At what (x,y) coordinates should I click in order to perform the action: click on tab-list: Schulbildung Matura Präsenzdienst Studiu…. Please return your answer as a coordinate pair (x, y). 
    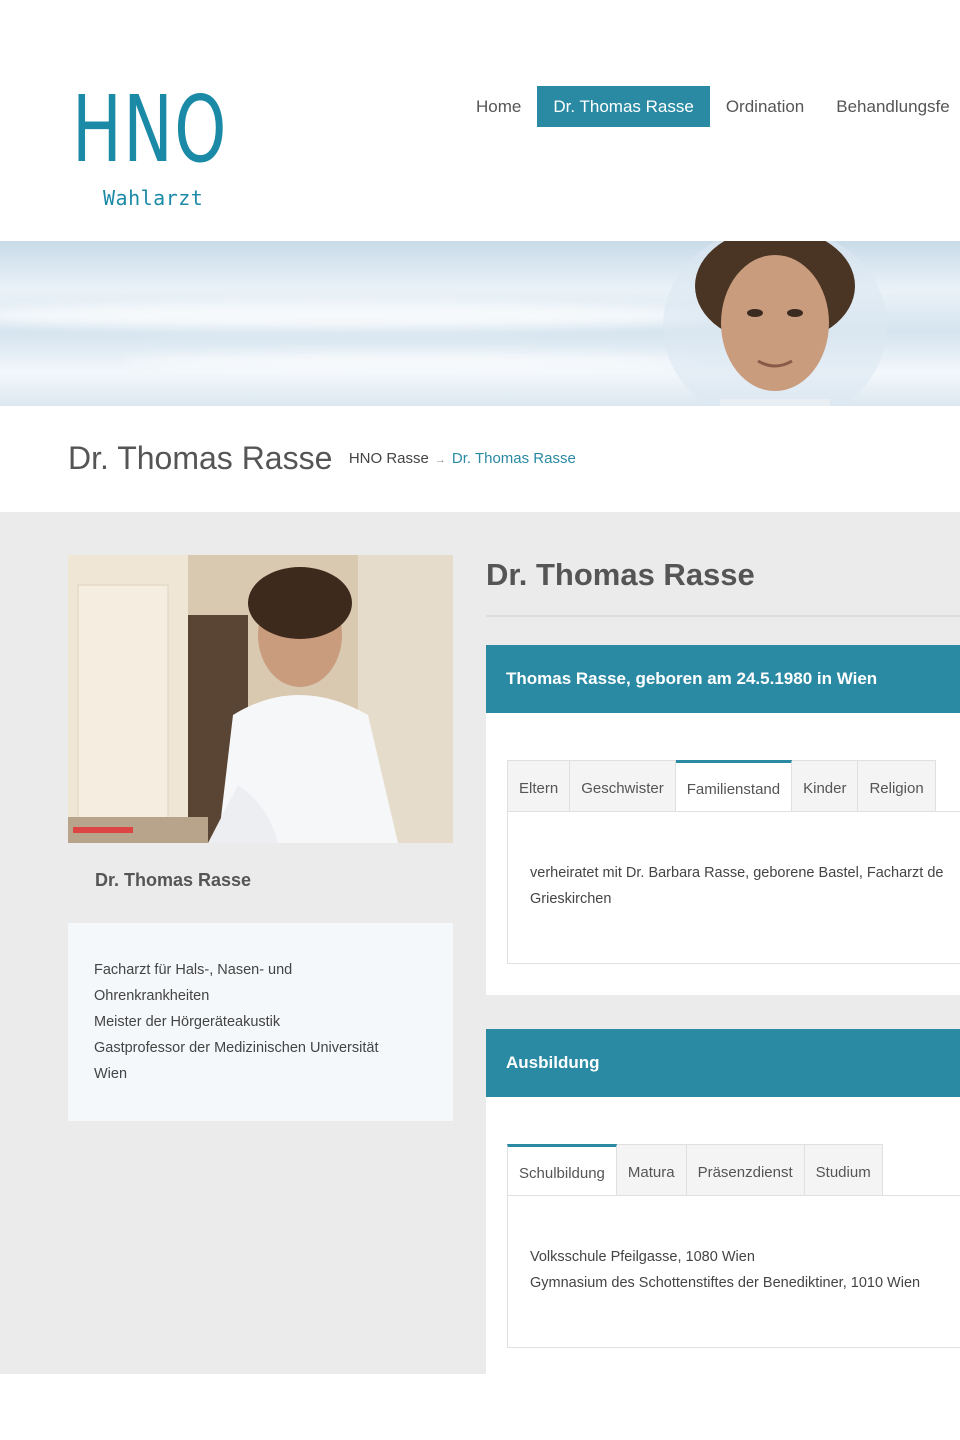
    Looking at the image, I should click on (695, 1170).